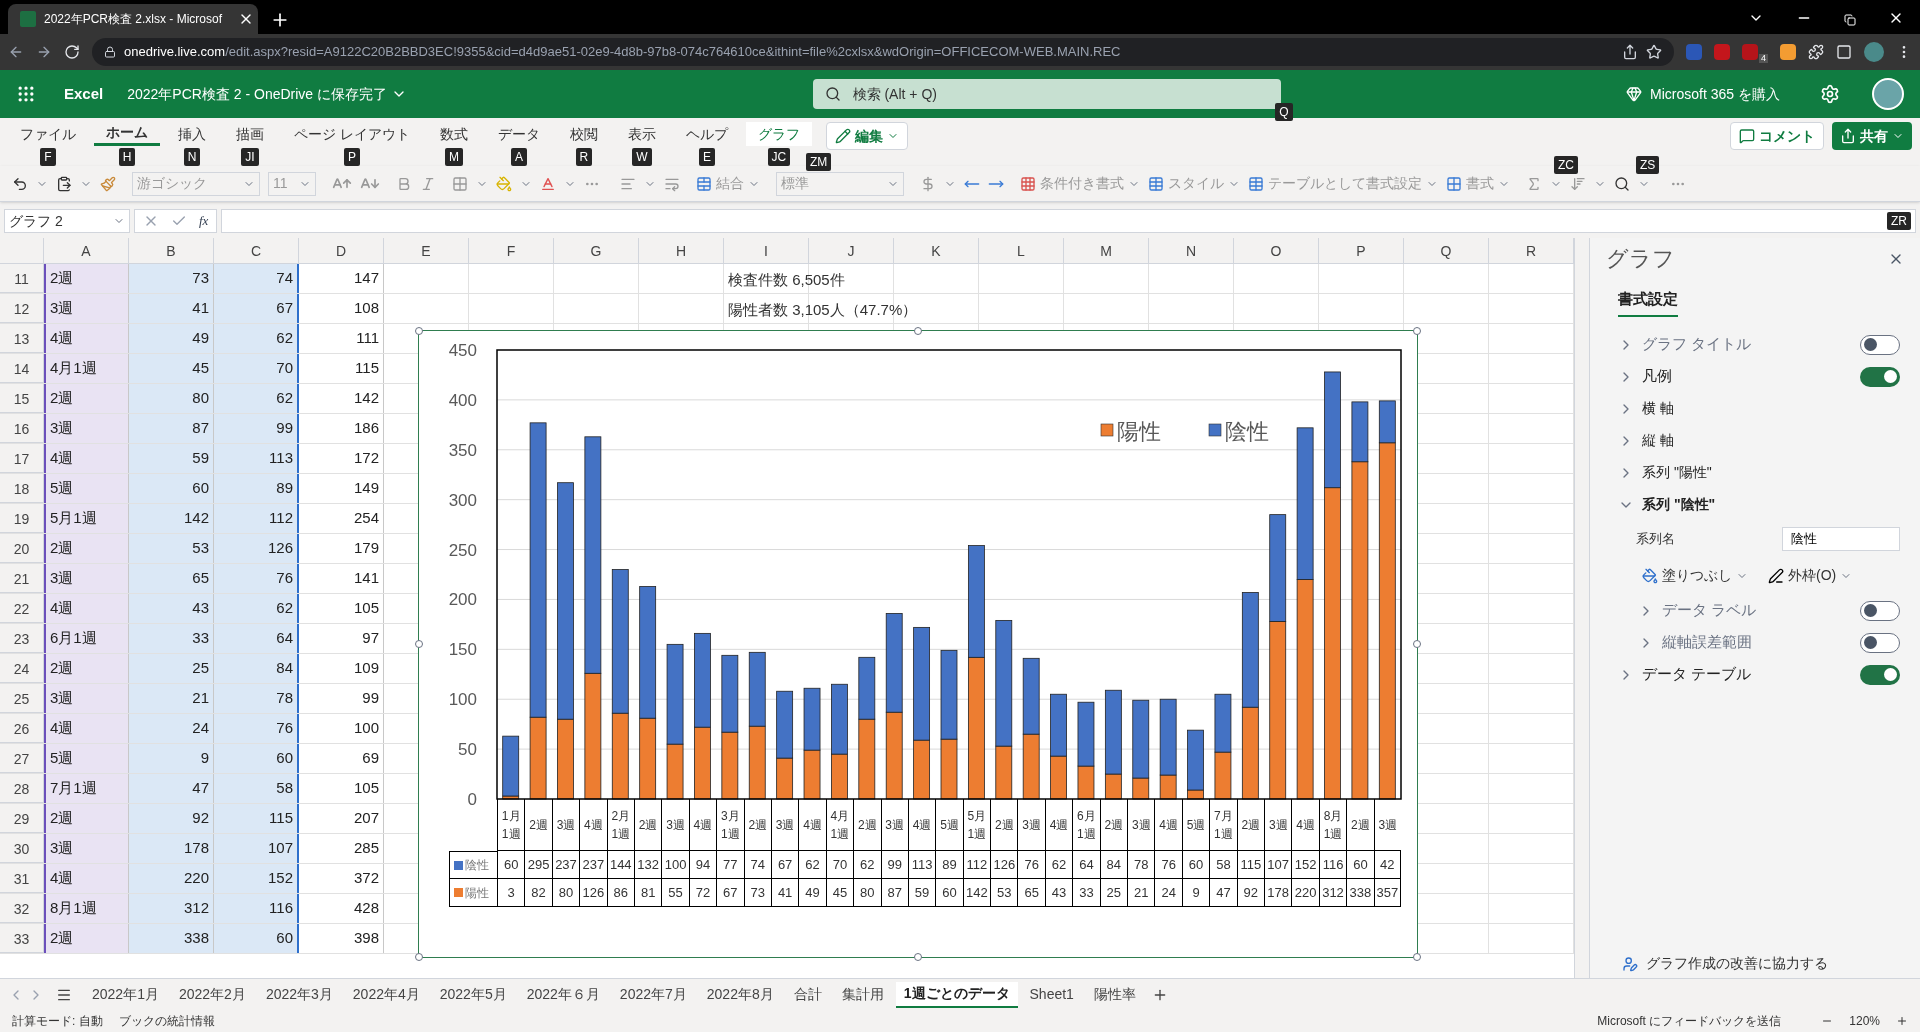 The image size is (1920, 1032). What do you see at coordinates (1223, 865) in the screenshot?
I see `table-cell: 58` at bounding box center [1223, 865].